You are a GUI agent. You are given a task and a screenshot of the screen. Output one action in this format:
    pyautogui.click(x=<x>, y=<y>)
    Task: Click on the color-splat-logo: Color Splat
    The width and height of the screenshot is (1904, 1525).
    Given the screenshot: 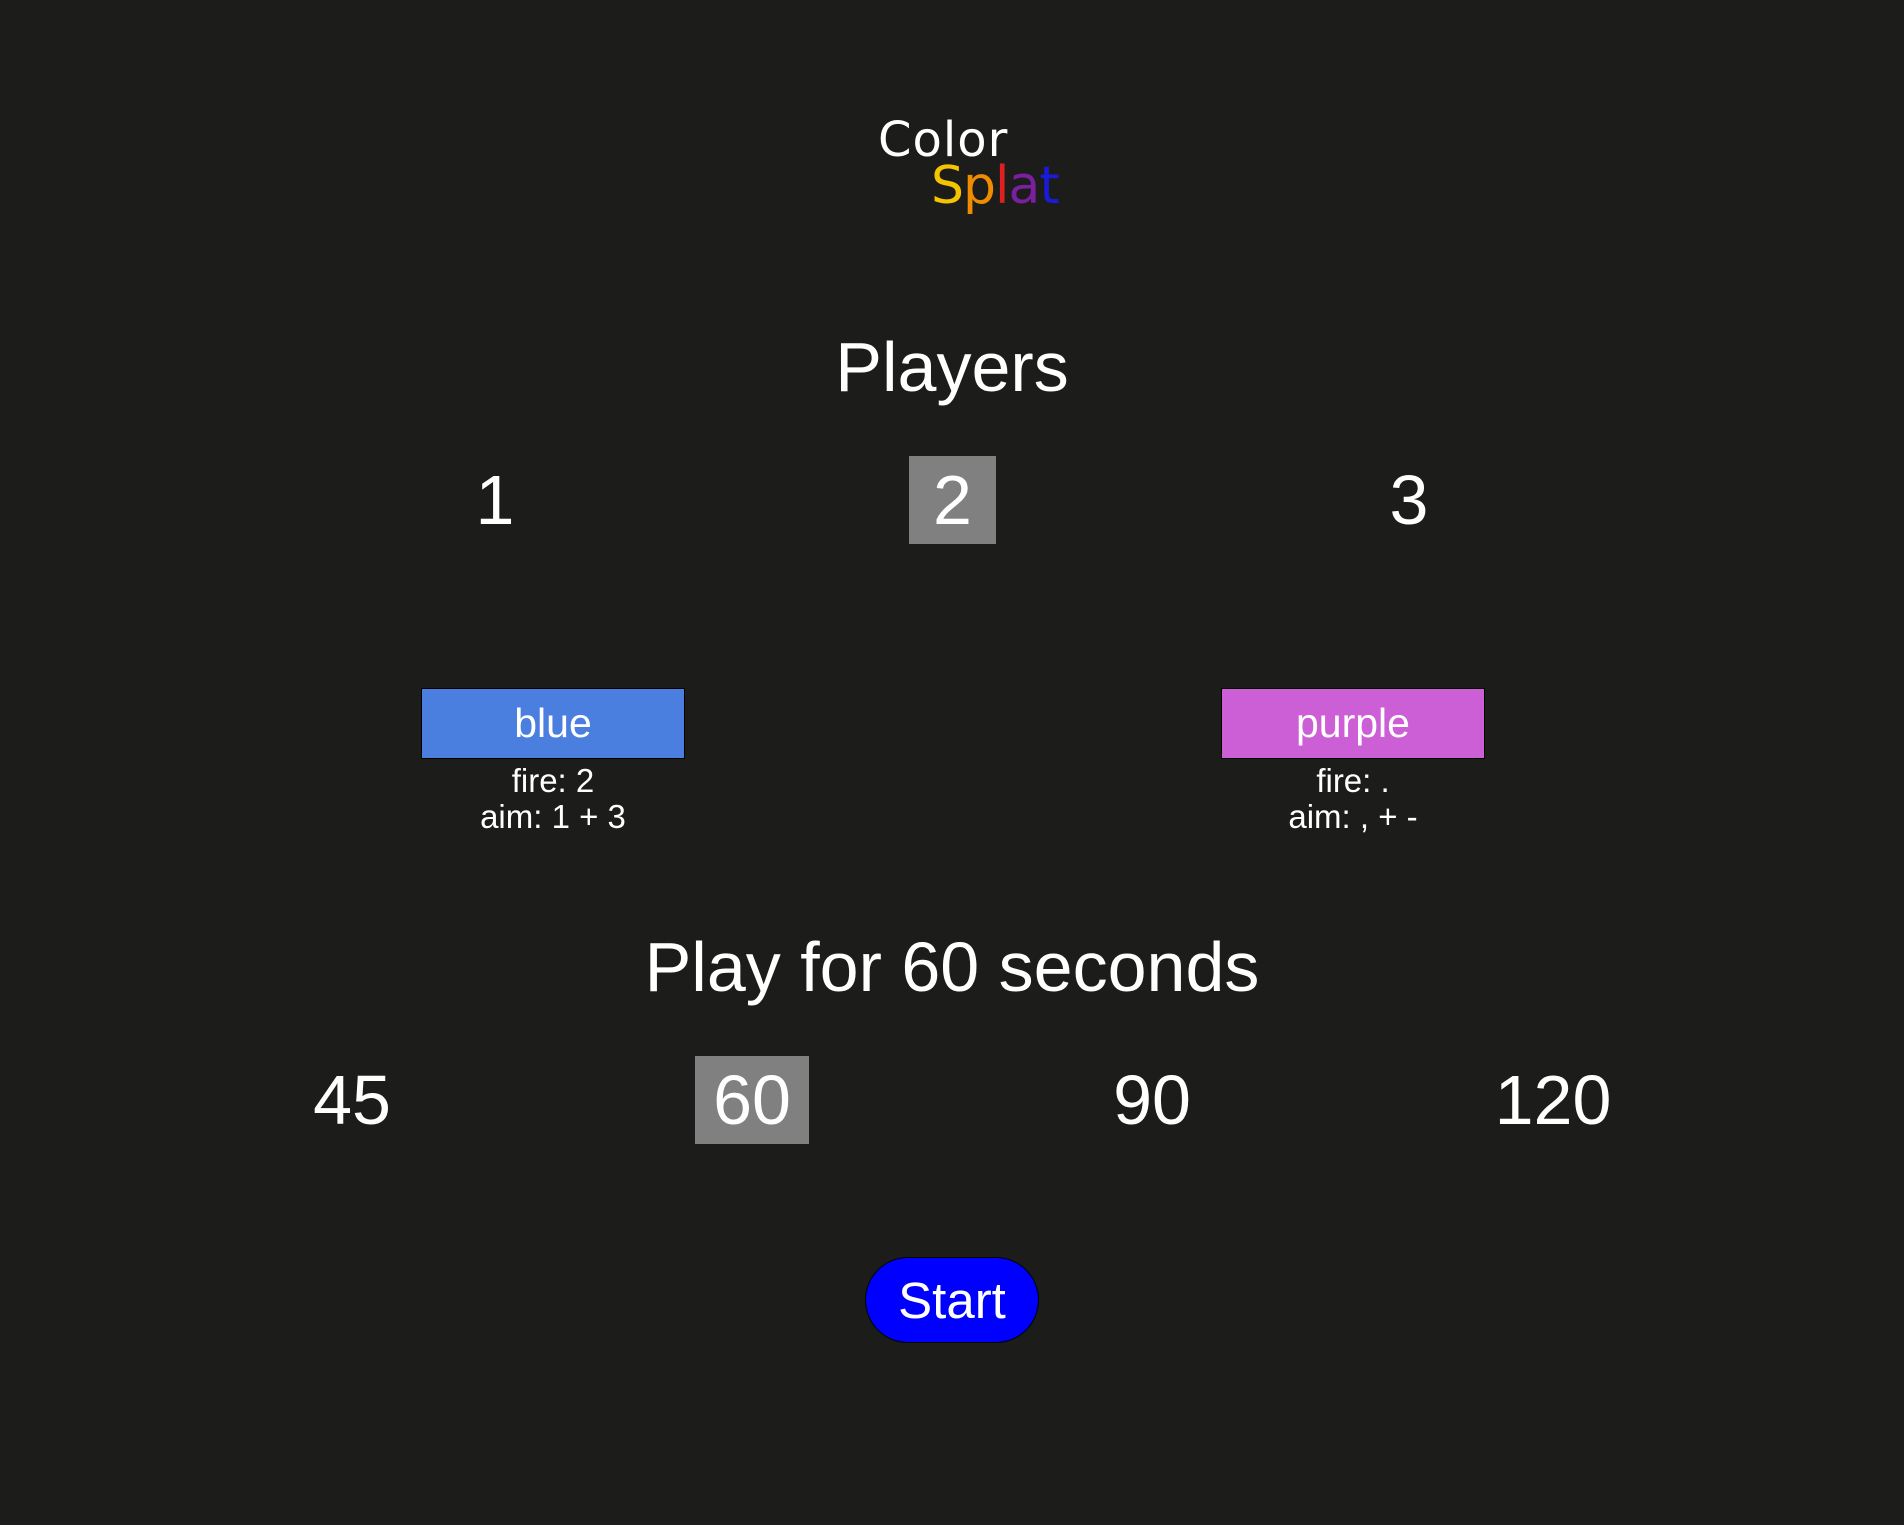 What is the action you would take?
    pyautogui.click(x=986, y=167)
    